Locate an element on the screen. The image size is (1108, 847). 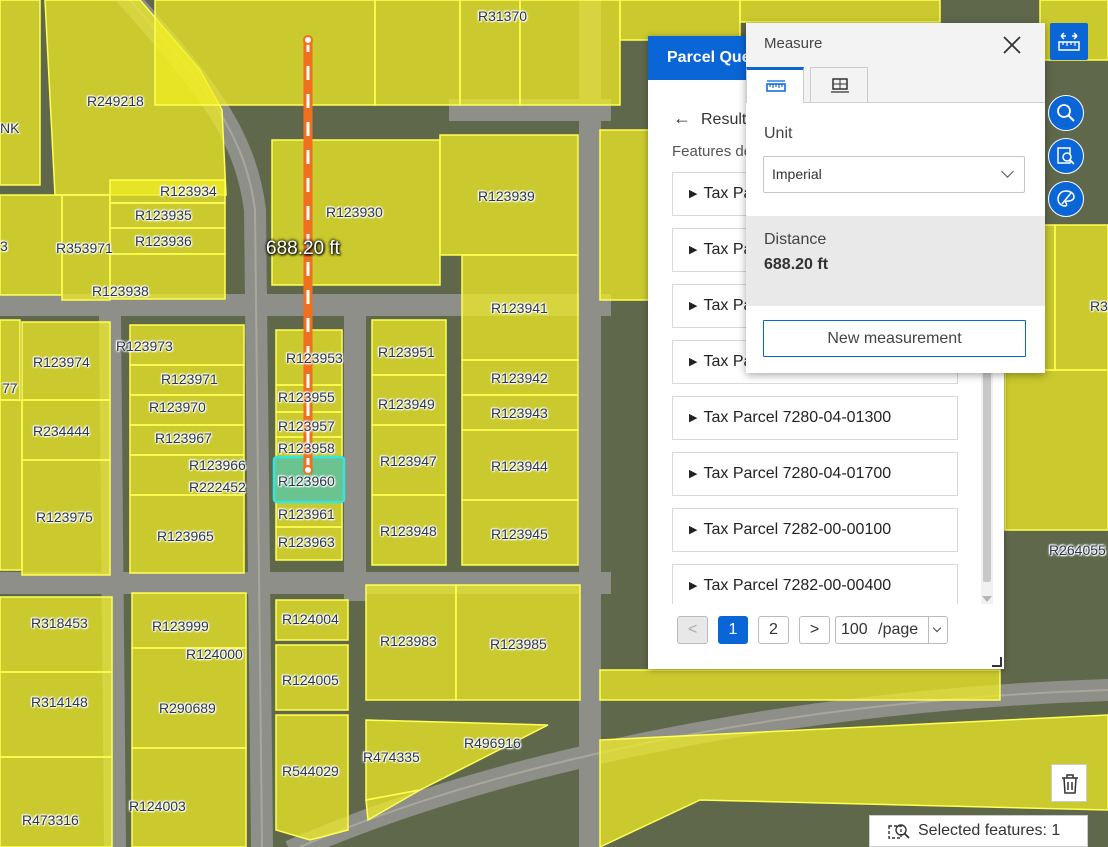
parcel-label: R123944 is located at coordinates (519, 466).